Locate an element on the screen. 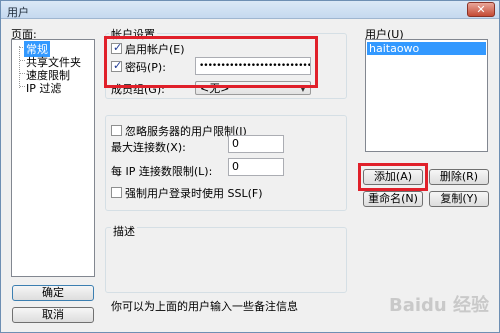 The image size is (500, 333). tree-item-ip-filter: IP 过滤 is located at coordinates (43, 88).